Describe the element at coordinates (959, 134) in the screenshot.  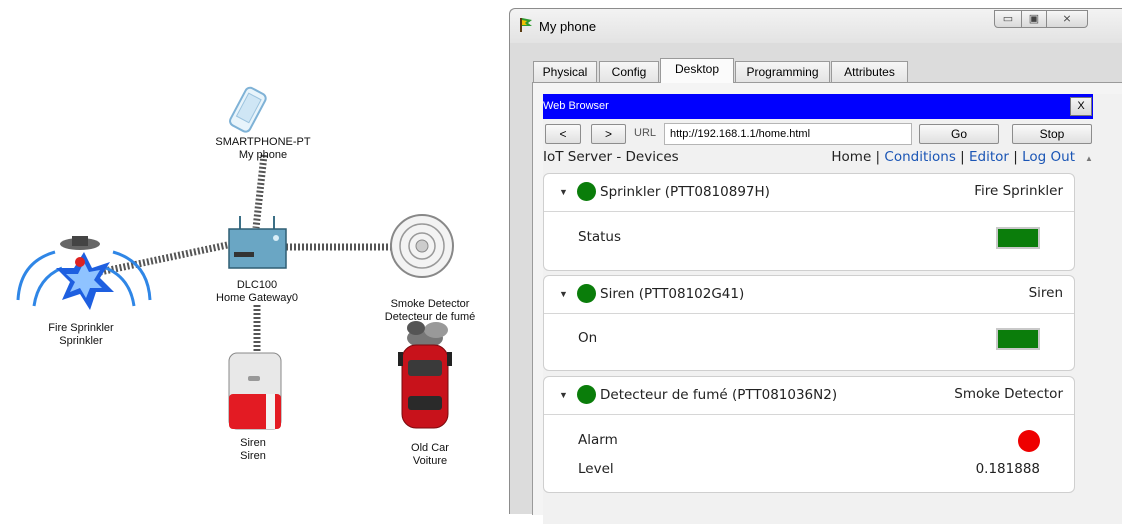
I see `go-button: Go` at that location.